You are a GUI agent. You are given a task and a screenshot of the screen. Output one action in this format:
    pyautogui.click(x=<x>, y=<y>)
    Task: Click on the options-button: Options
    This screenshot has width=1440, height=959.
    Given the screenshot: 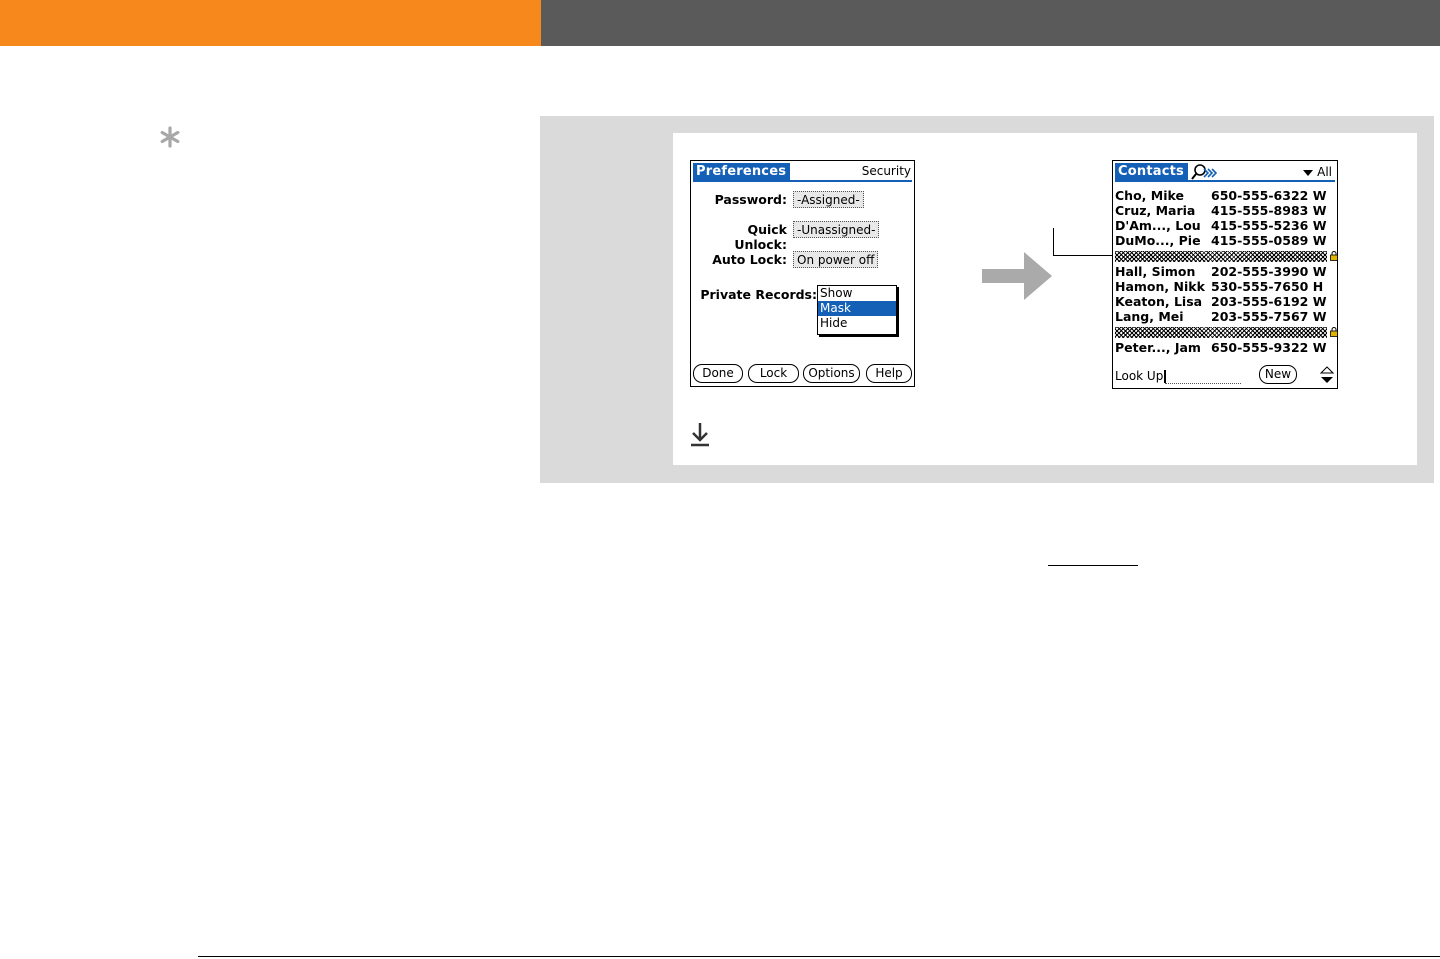 What is the action you would take?
    pyautogui.click(x=831, y=373)
    